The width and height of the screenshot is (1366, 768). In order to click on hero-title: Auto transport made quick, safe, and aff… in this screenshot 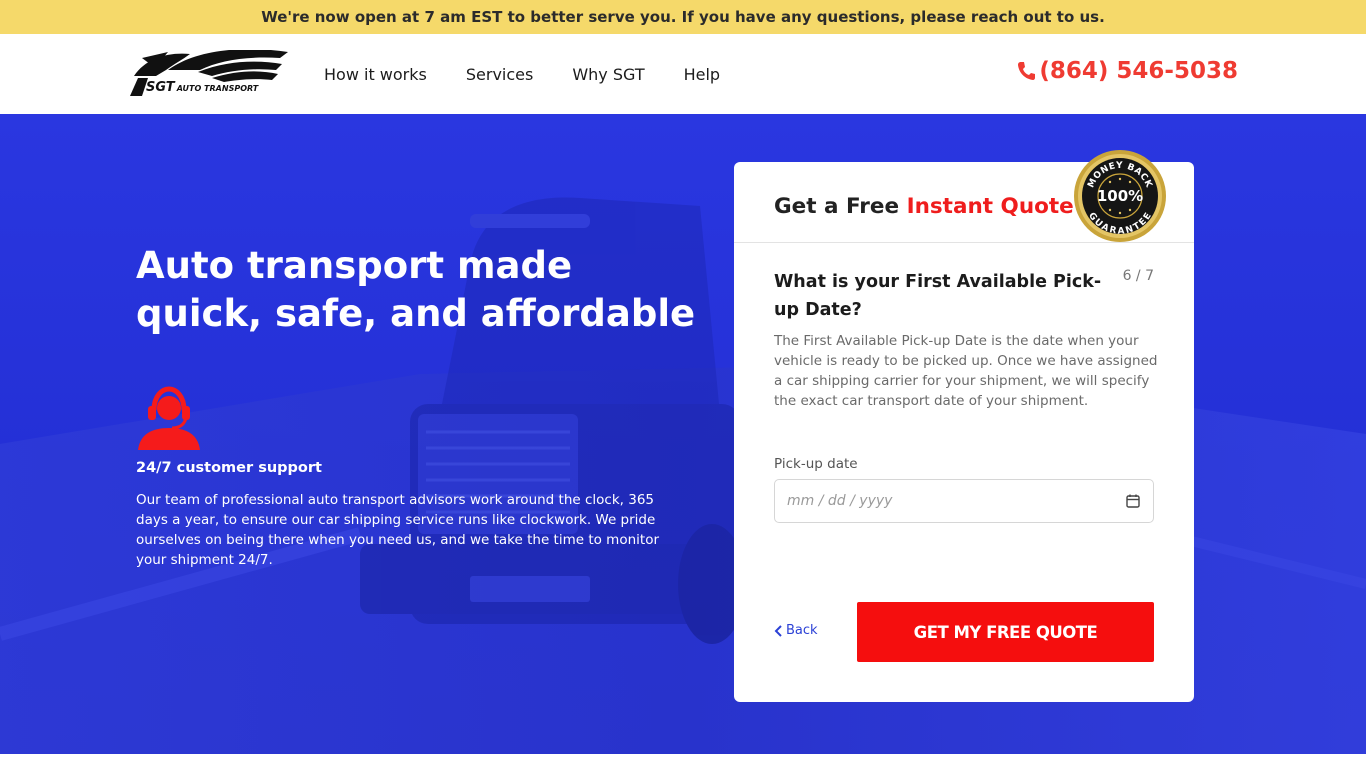, I will do `click(416, 289)`.